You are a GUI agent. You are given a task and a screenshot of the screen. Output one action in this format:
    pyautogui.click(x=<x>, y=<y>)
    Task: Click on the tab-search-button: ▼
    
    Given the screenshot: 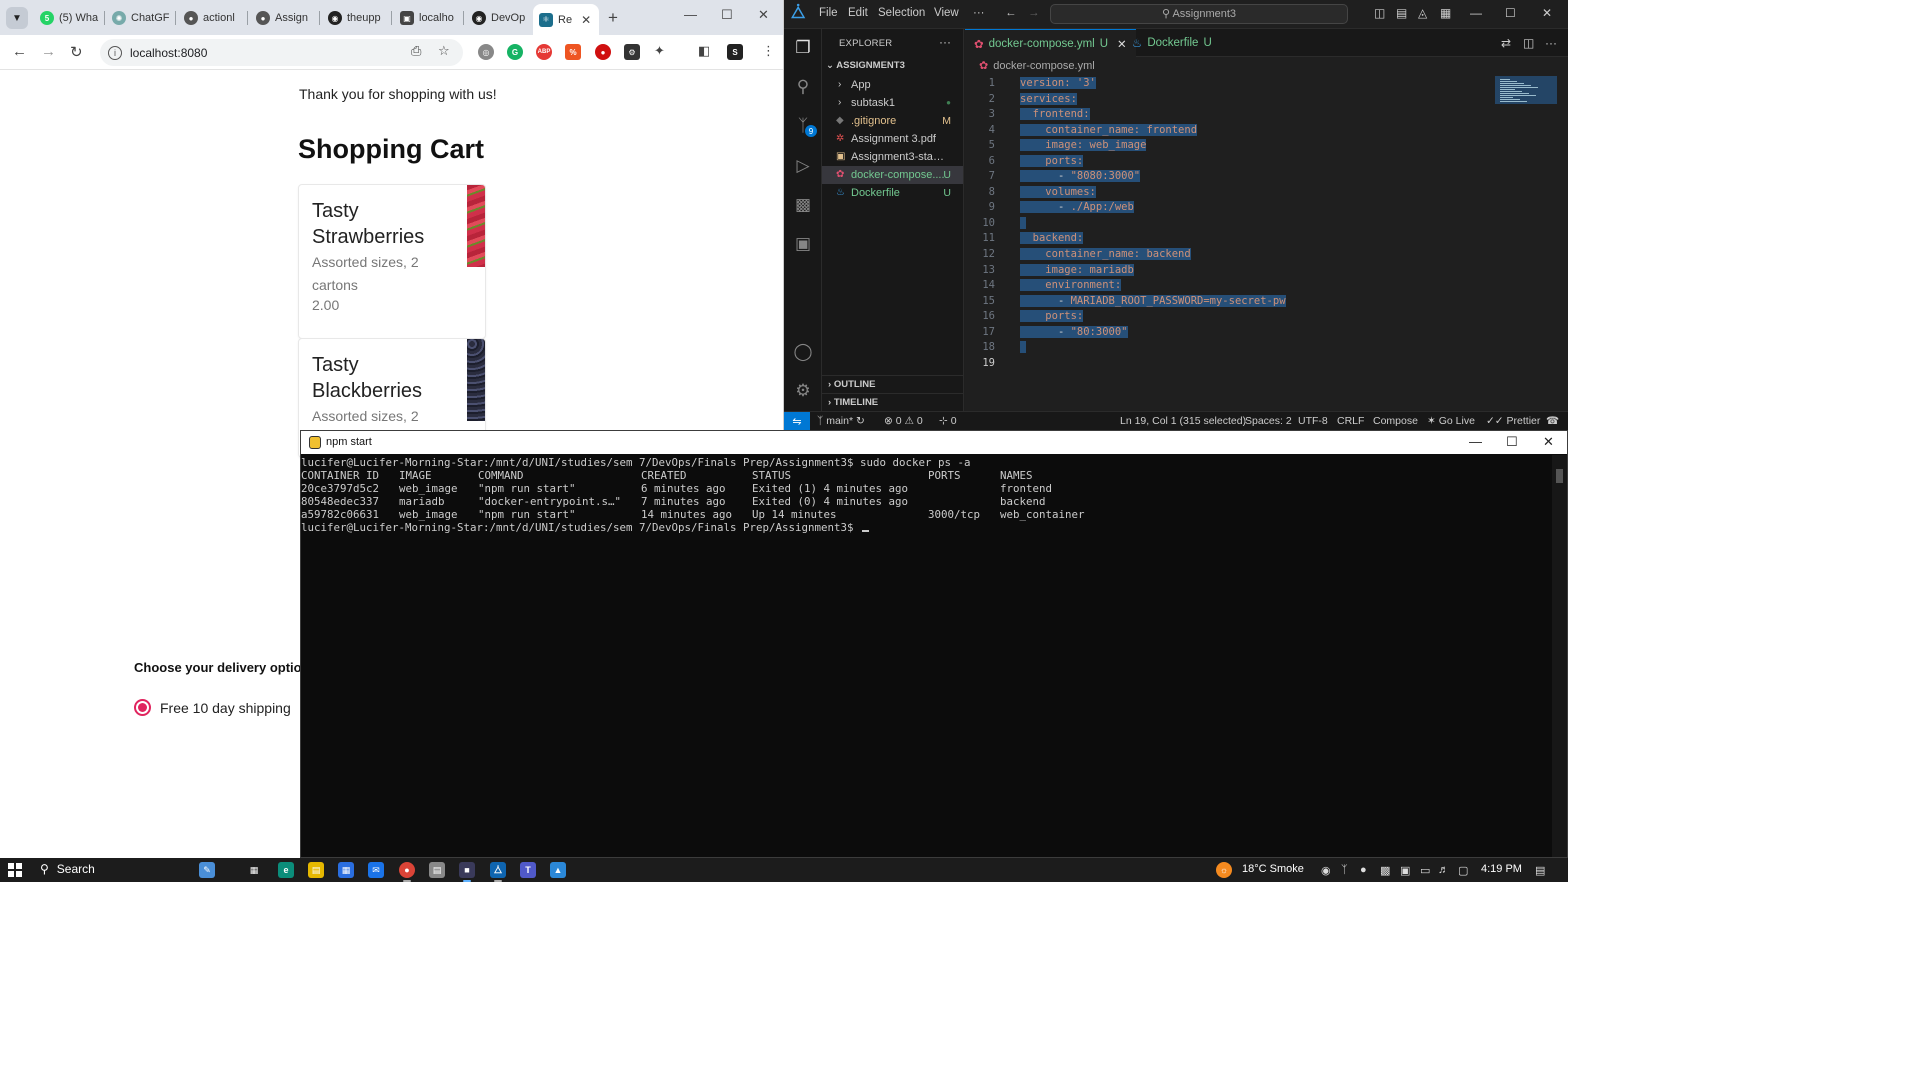 What is the action you would take?
    pyautogui.click(x=17, y=18)
    